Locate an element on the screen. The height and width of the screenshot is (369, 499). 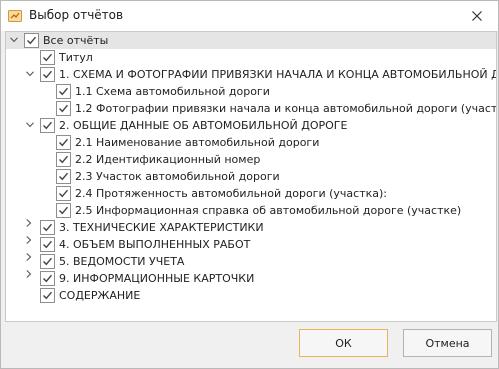
tree-item: 4. ОБЪЕМ ВЫПОЛНЕННЫХ РАБОТ is located at coordinates (251, 244).